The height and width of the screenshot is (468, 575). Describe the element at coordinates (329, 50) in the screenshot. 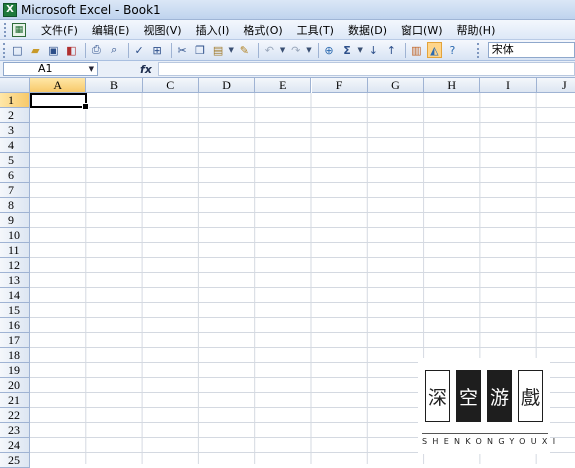

I see `hyperlink-icon: ⊕` at that location.